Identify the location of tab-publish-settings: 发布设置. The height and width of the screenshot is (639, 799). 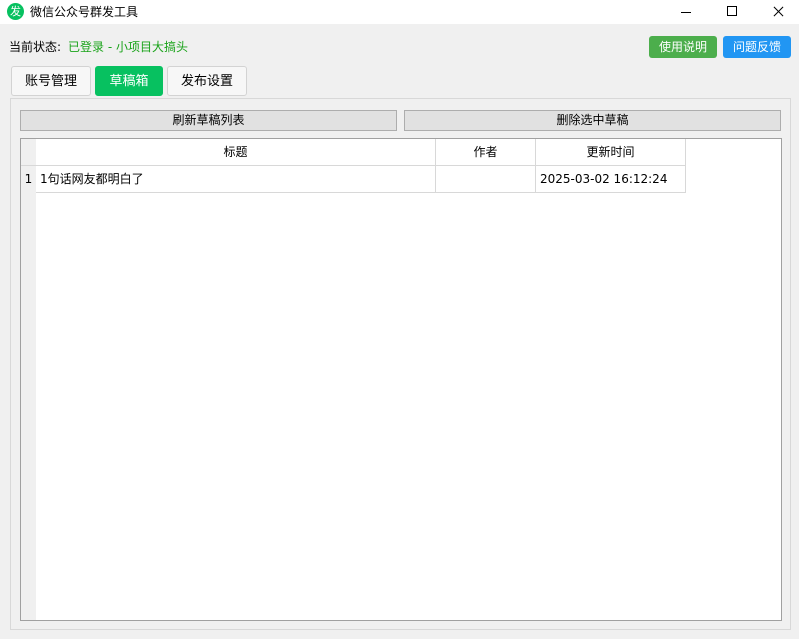
(207, 81).